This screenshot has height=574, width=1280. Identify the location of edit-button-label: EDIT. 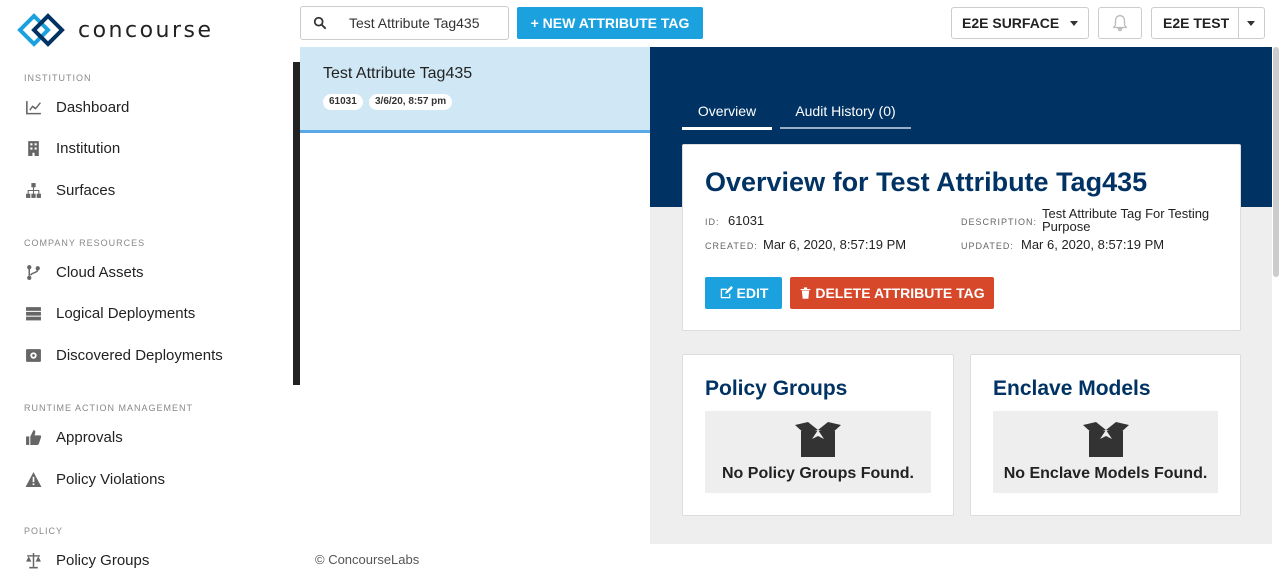
(752, 293).